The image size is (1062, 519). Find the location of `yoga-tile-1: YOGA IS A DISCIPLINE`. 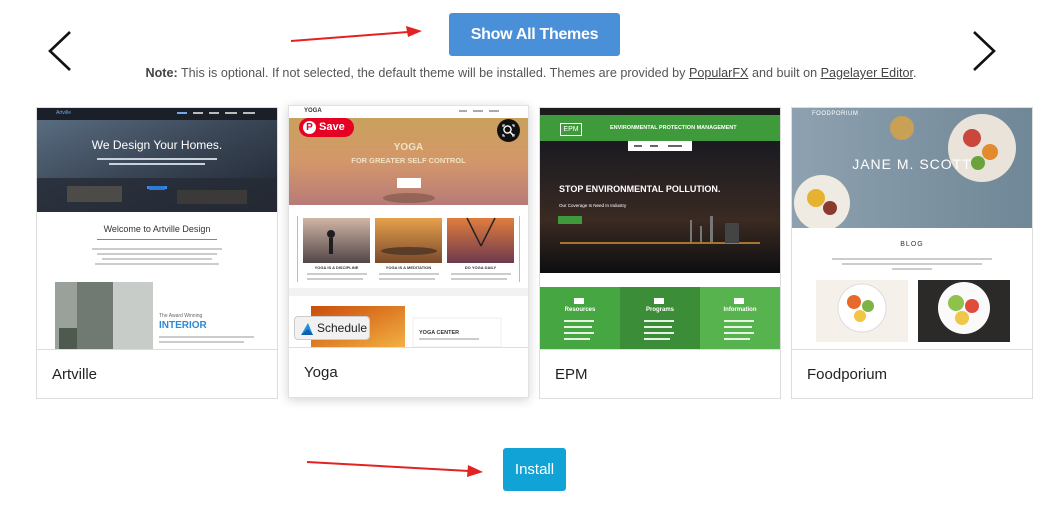

yoga-tile-1: YOGA IS A DISCIPLINE is located at coordinates (336, 267).